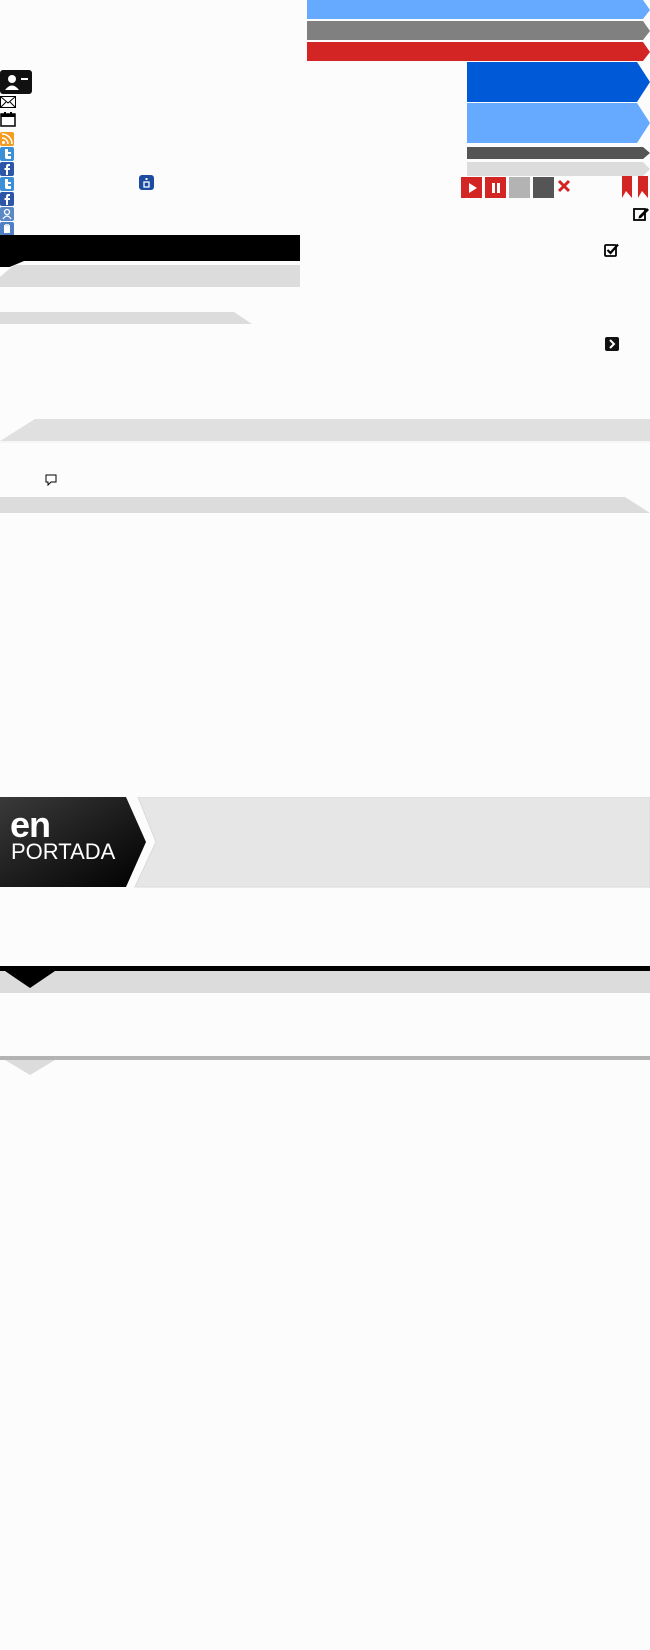 This screenshot has height=1650, width=650. What do you see at coordinates (16, 82) in the screenshot?
I see `contact-card-icon` at bounding box center [16, 82].